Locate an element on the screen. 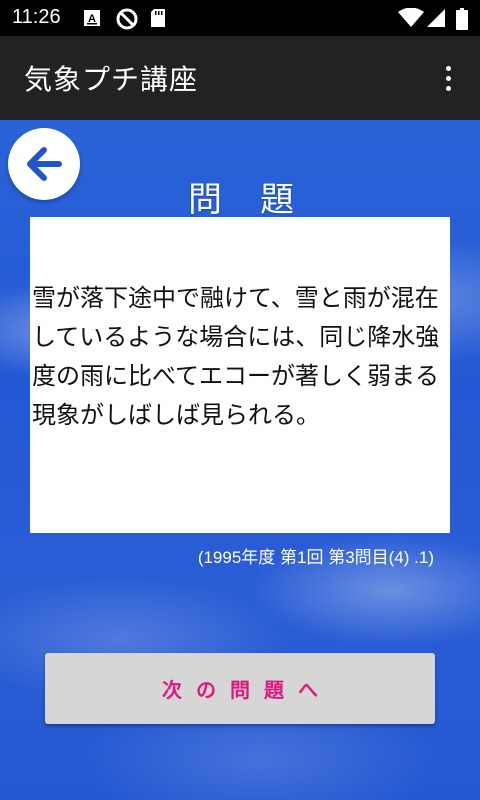  battery-icon is located at coordinates (462, 19).